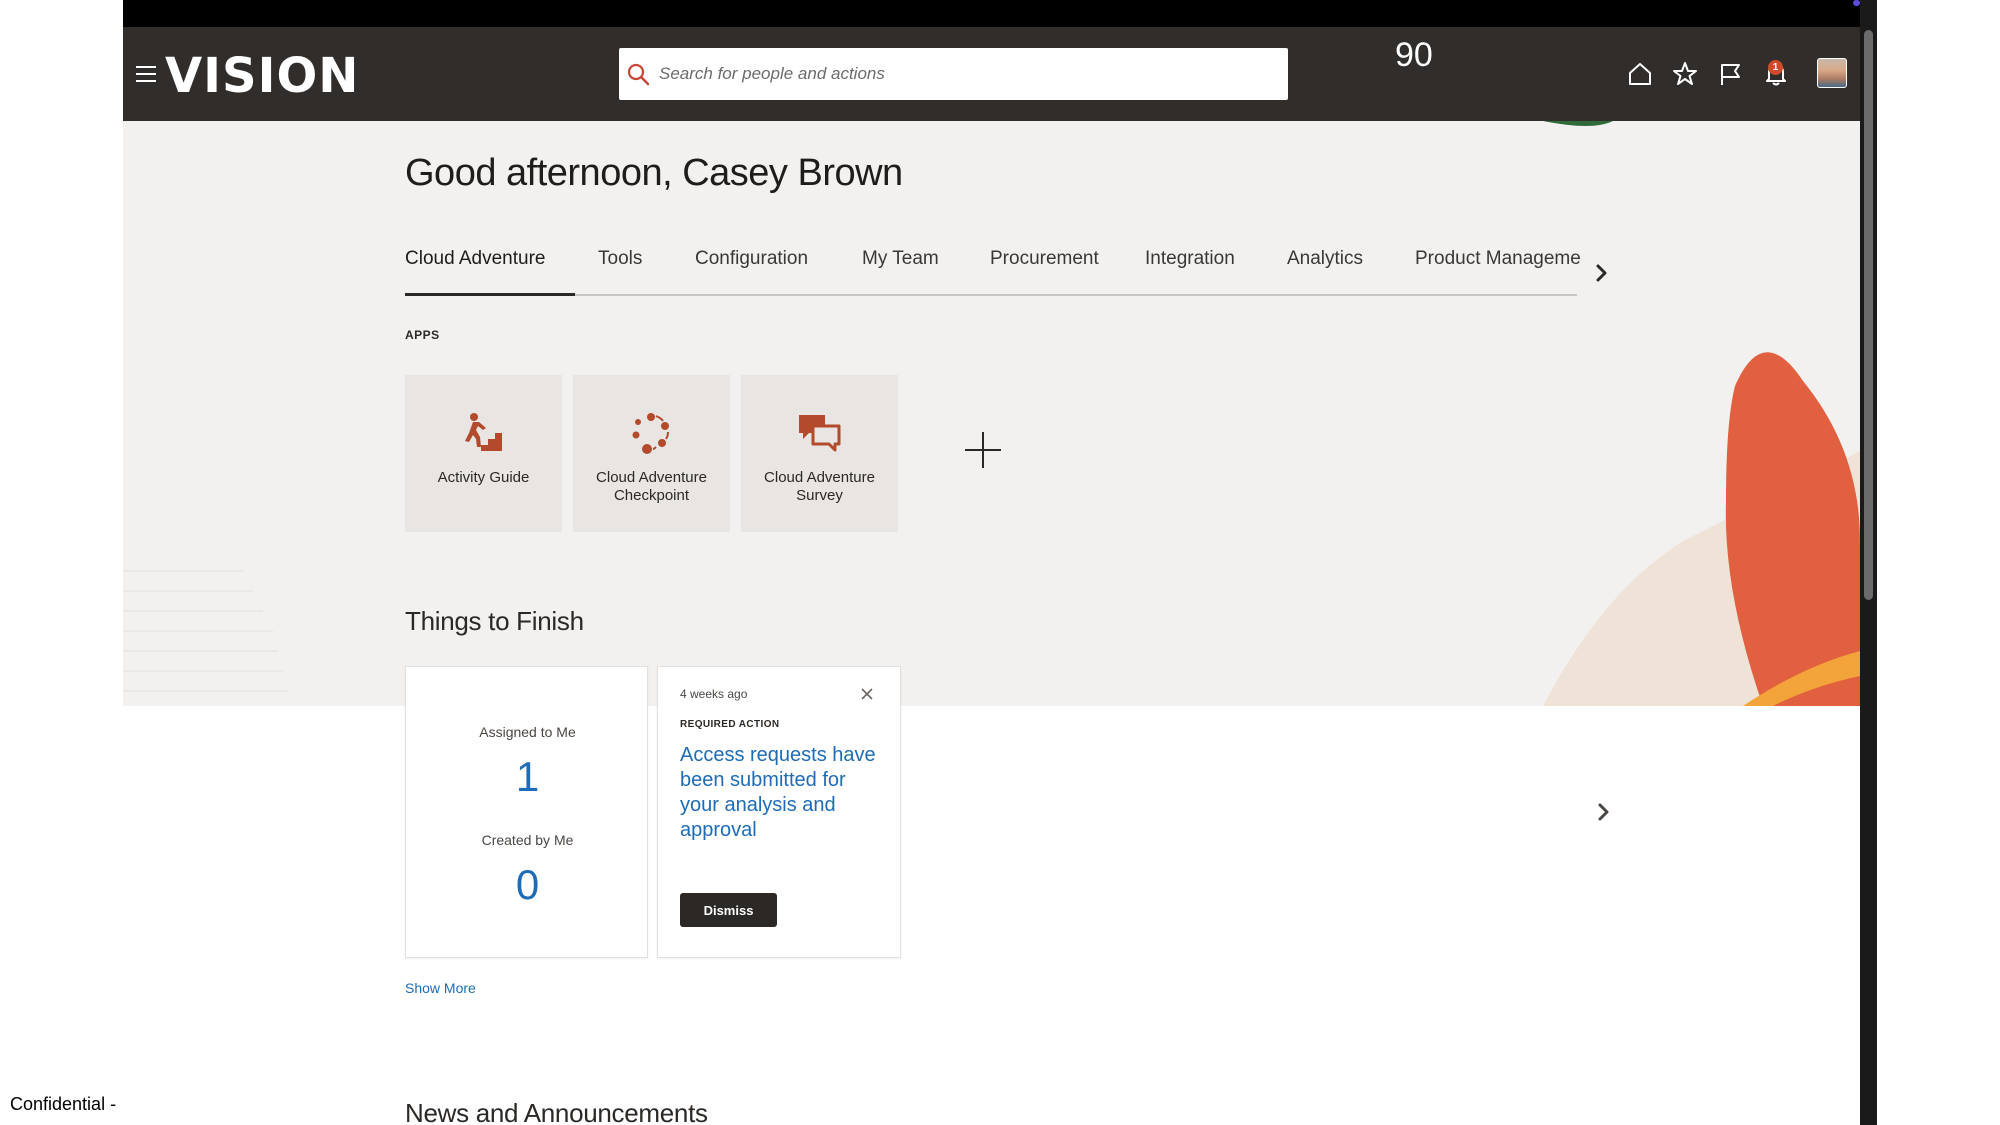 The image size is (2000, 1125). I want to click on search-input, so click(964, 74).